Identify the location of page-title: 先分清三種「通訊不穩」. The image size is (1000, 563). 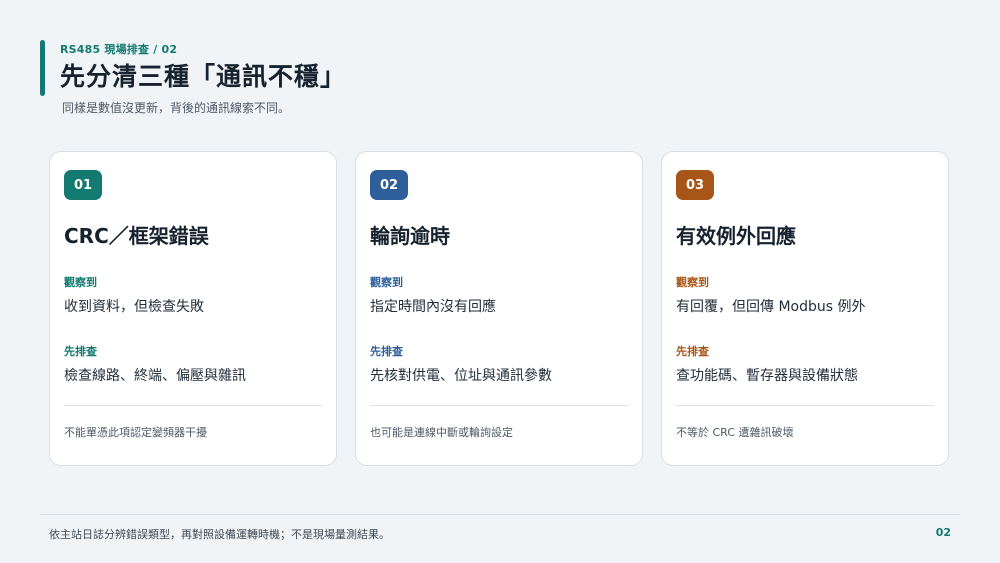
(203, 76).